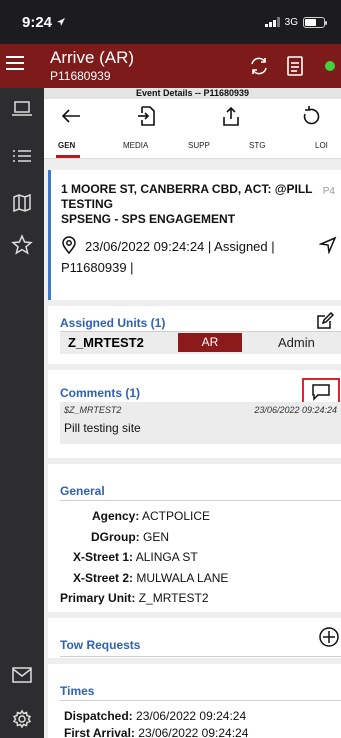  I want to click on assigned-units-card: Assigned Units (1) Z_MRTEST2 AR Admin, so click(194, 335).